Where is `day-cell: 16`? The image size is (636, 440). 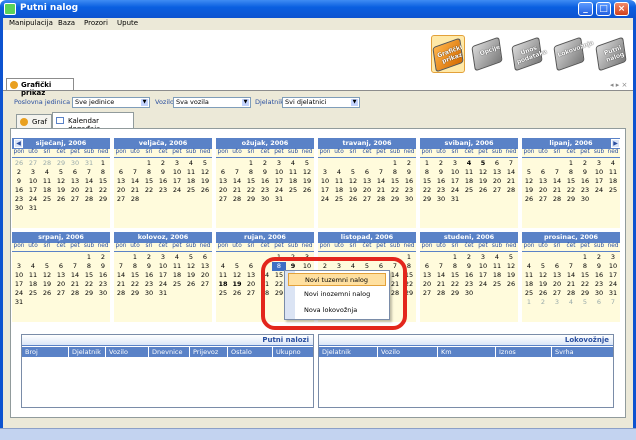 day-cell: 16 is located at coordinates (19, 190).